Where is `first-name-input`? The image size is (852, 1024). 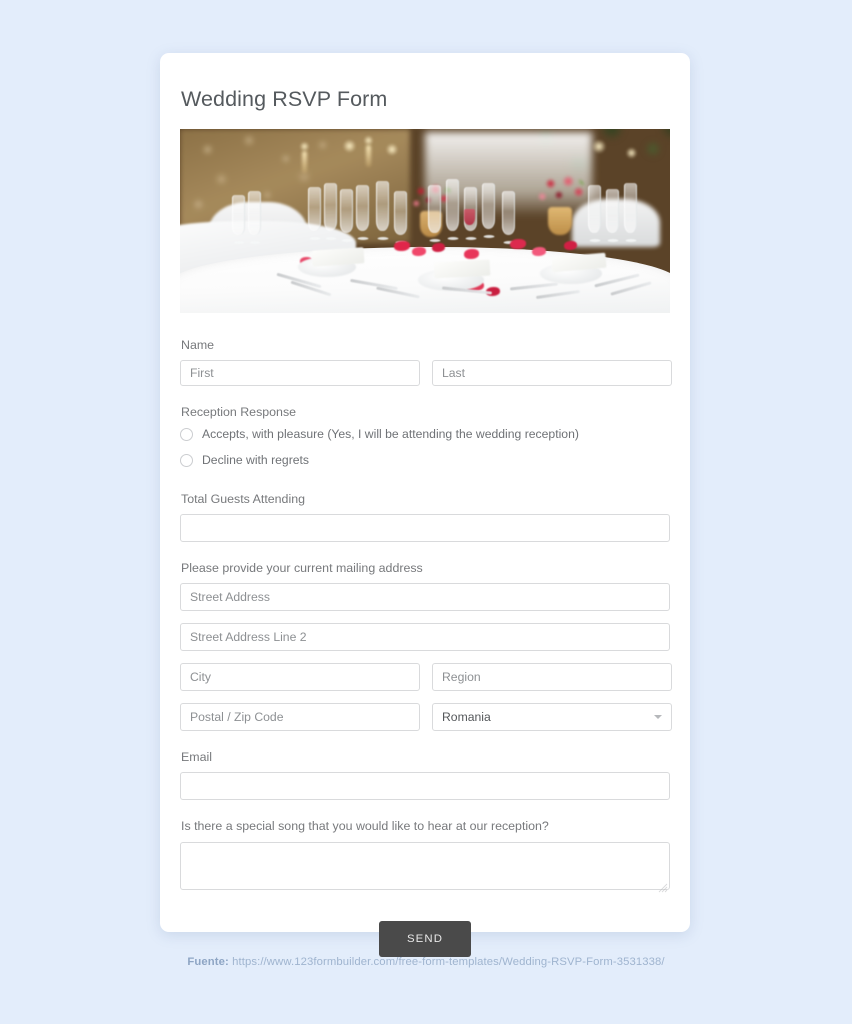
first-name-input is located at coordinates (300, 372).